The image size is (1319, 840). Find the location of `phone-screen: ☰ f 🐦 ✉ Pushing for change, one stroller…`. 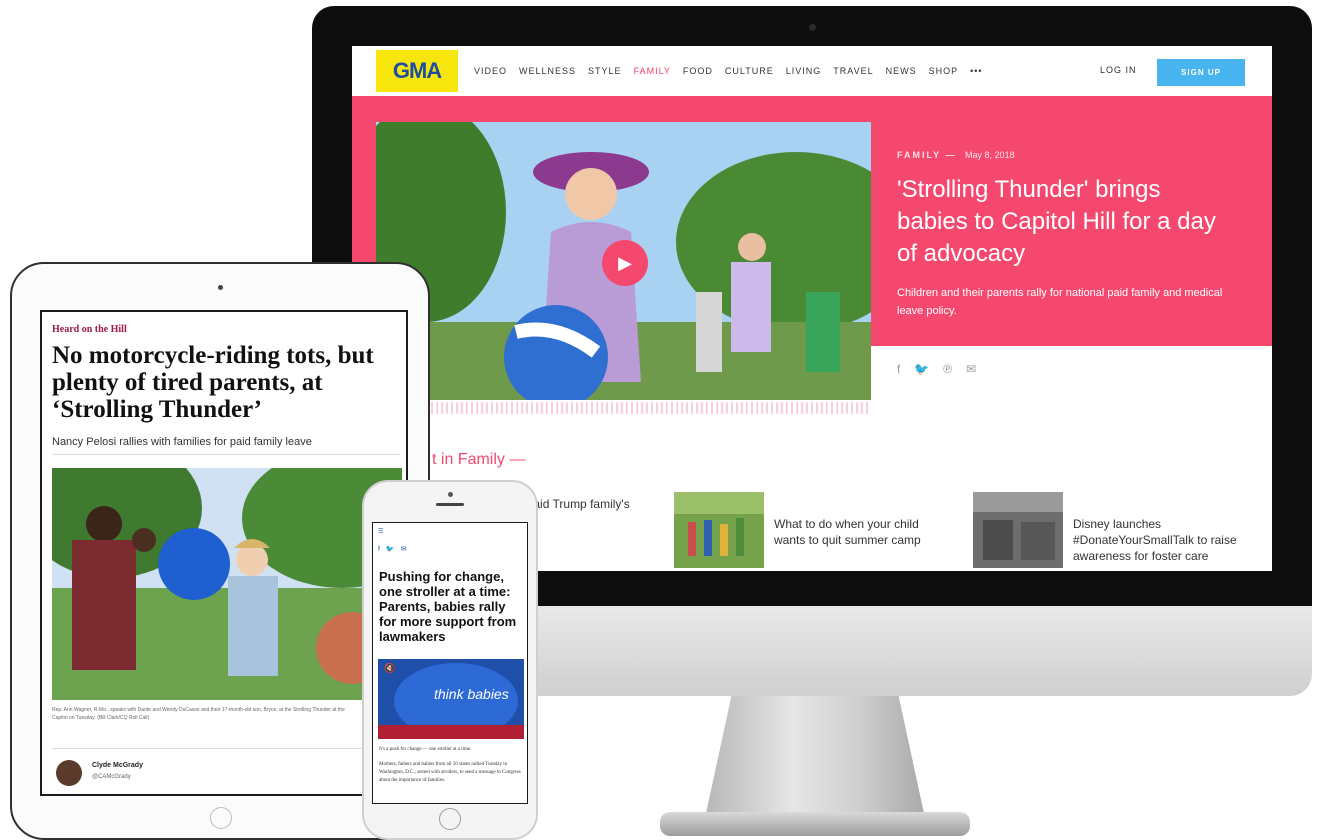

phone-screen: ☰ f 🐦 ✉ Pushing for change, one stroller… is located at coordinates (450, 663).